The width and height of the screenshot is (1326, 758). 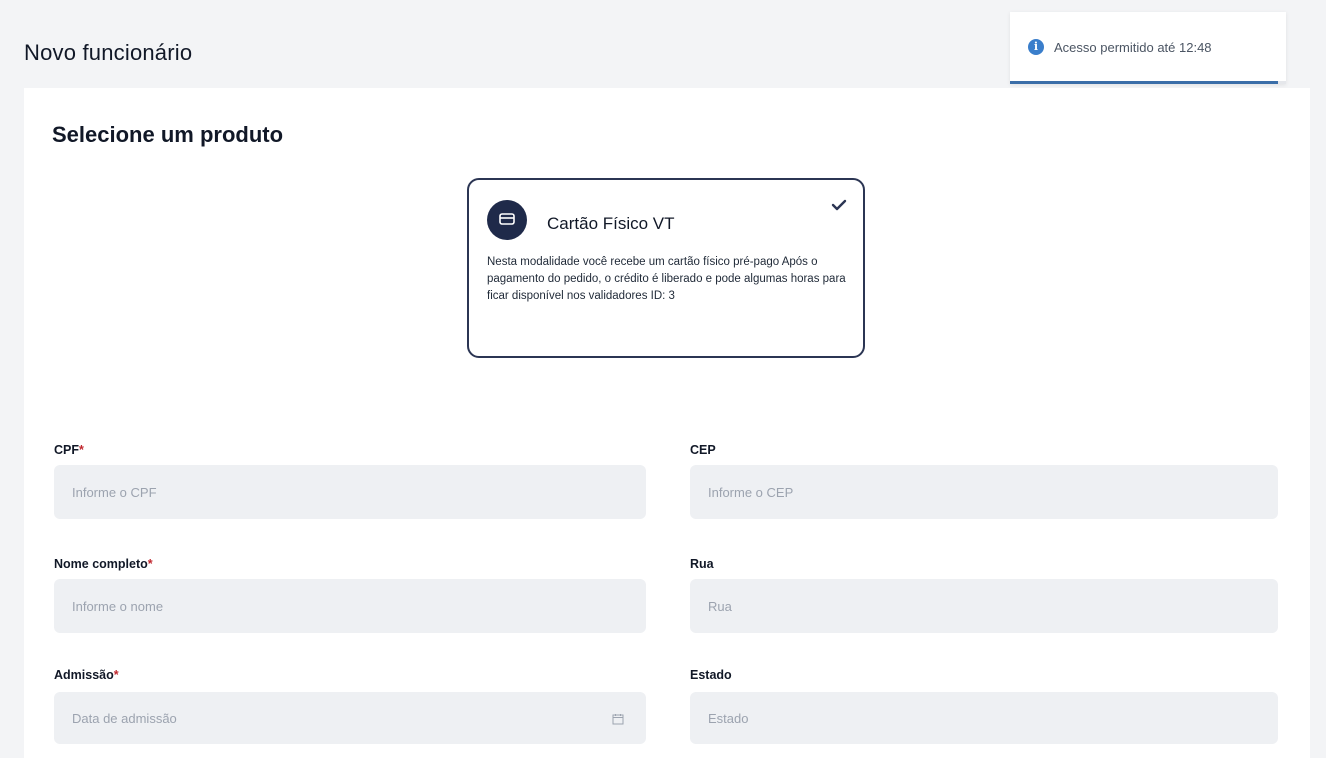 What do you see at coordinates (1144, 82) in the screenshot?
I see `toast-progress-fill` at bounding box center [1144, 82].